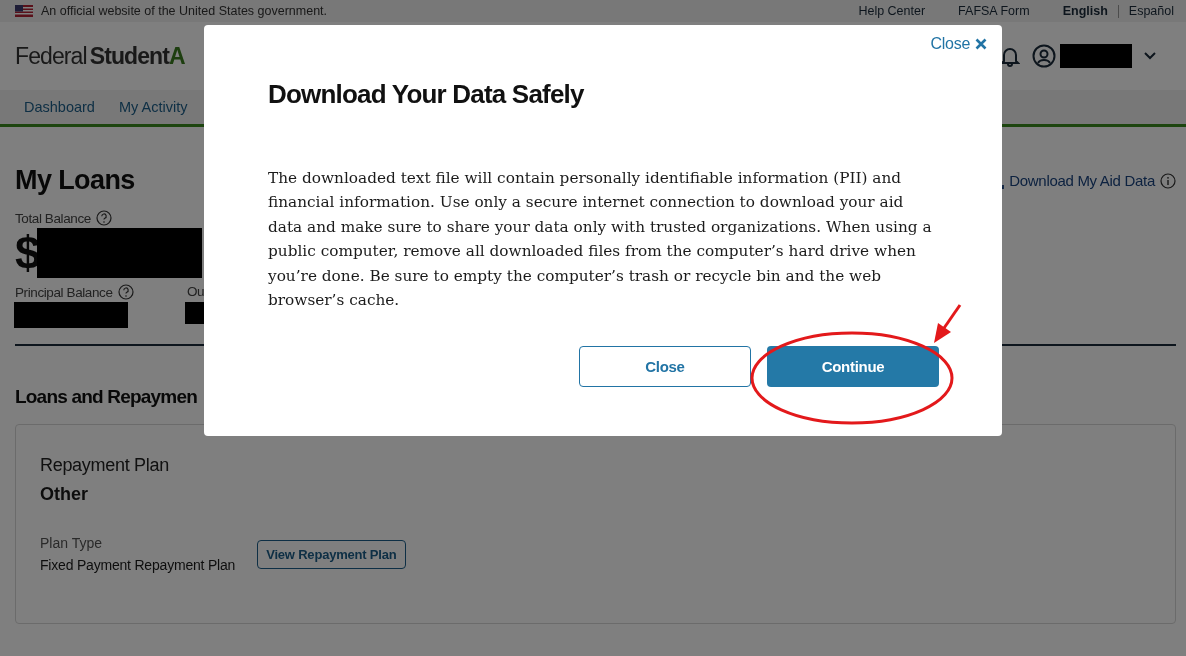 The width and height of the screenshot is (1186, 656). I want to click on language-link: Español, so click(1151, 11).